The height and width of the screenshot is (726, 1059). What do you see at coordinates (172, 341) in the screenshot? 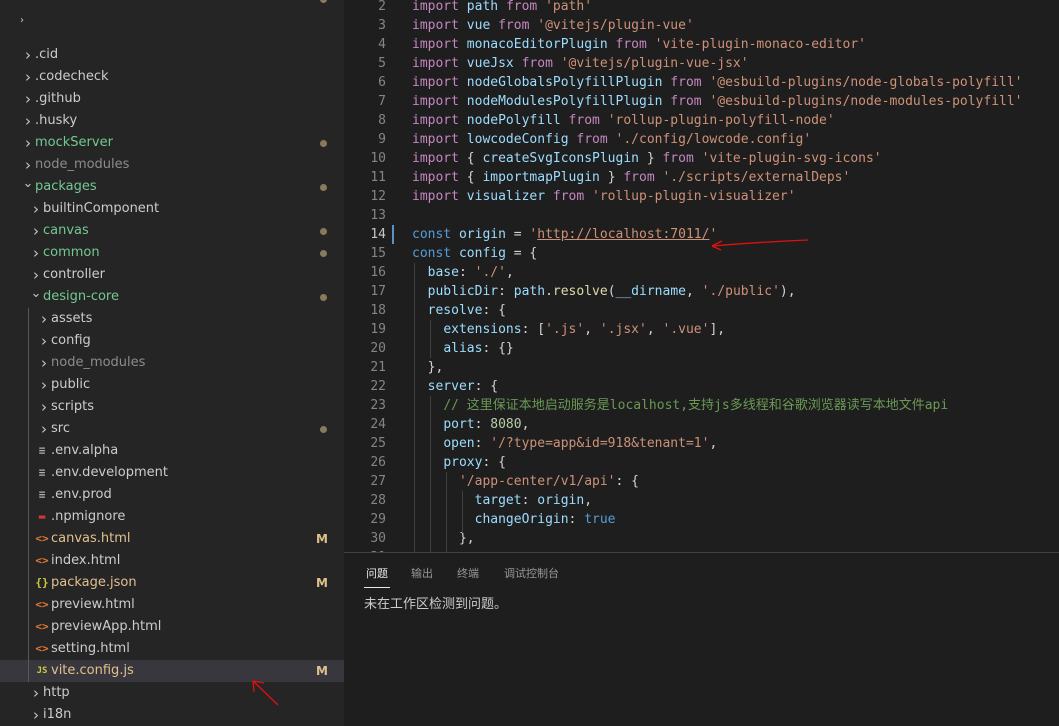
I see `tree-item: › config` at bounding box center [172, 341].